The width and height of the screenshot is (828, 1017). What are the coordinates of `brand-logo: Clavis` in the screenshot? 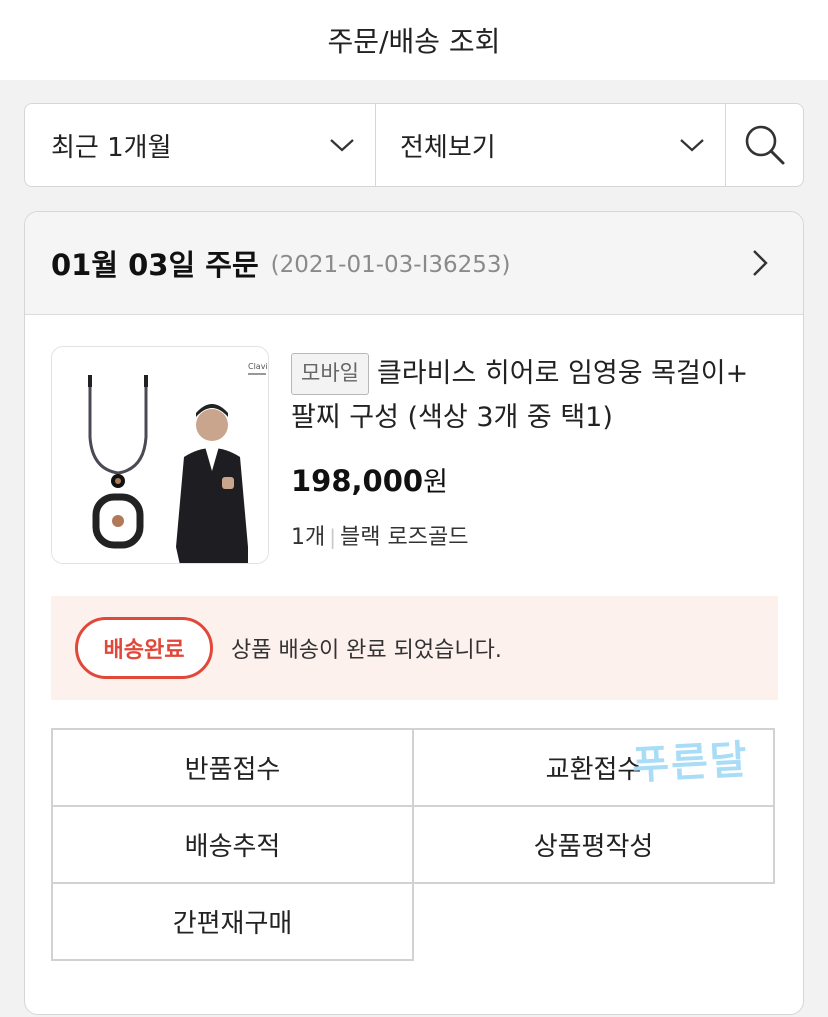 It's located at (258, 366).